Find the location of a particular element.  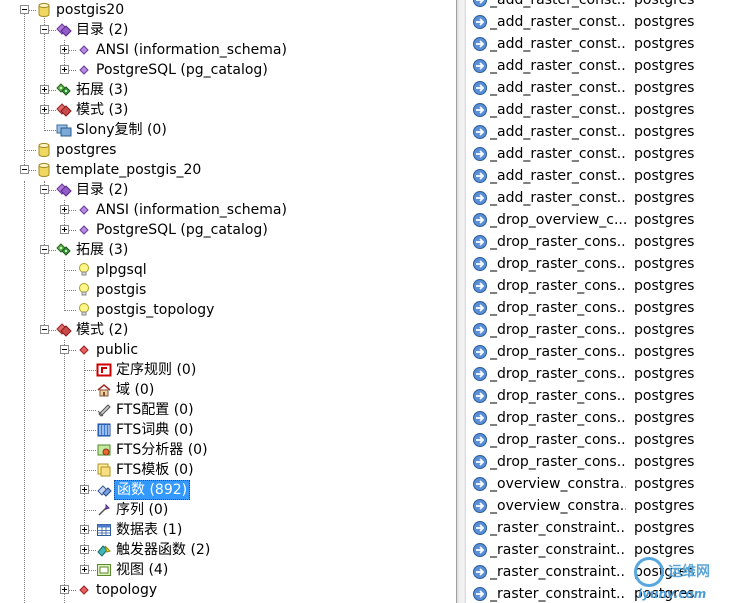

tree-node-fts-configurations: FTS配置 (0) is located at coordinates (228, 410).